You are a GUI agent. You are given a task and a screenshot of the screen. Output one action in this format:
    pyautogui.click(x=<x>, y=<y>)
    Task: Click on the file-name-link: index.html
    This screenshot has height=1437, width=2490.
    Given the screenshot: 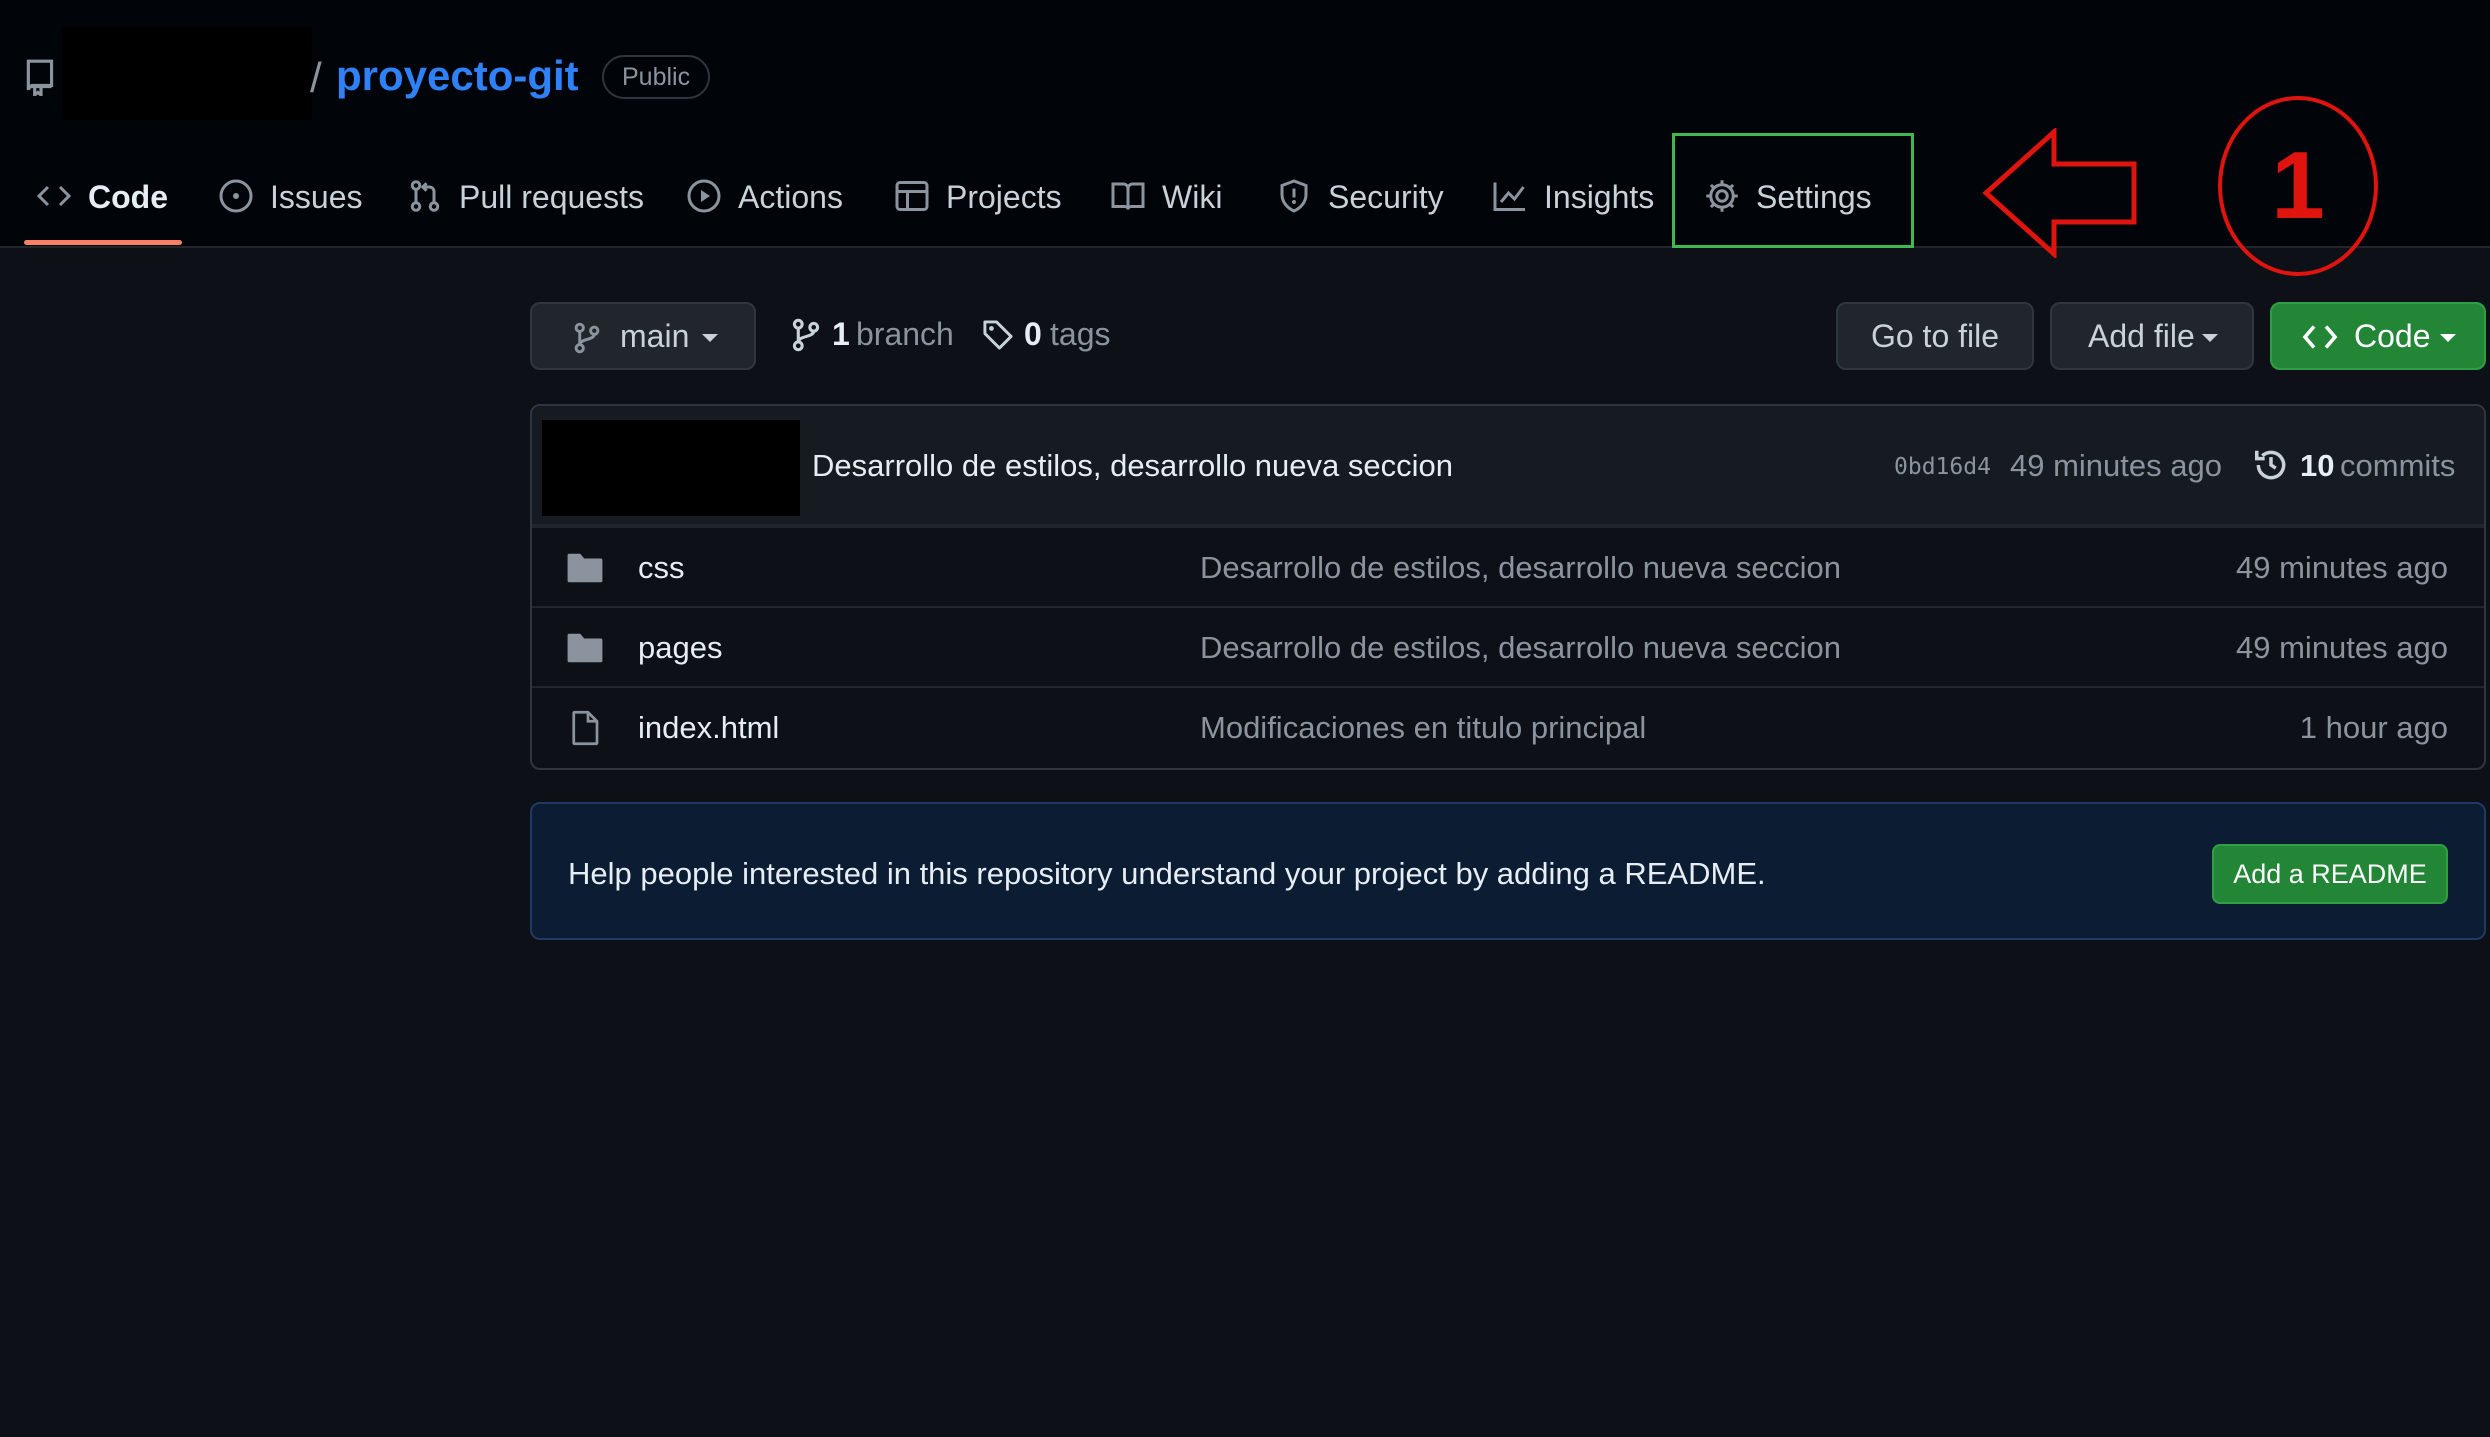 What is the action you would take?
    pyautogui.click(x=708, y=728)
    